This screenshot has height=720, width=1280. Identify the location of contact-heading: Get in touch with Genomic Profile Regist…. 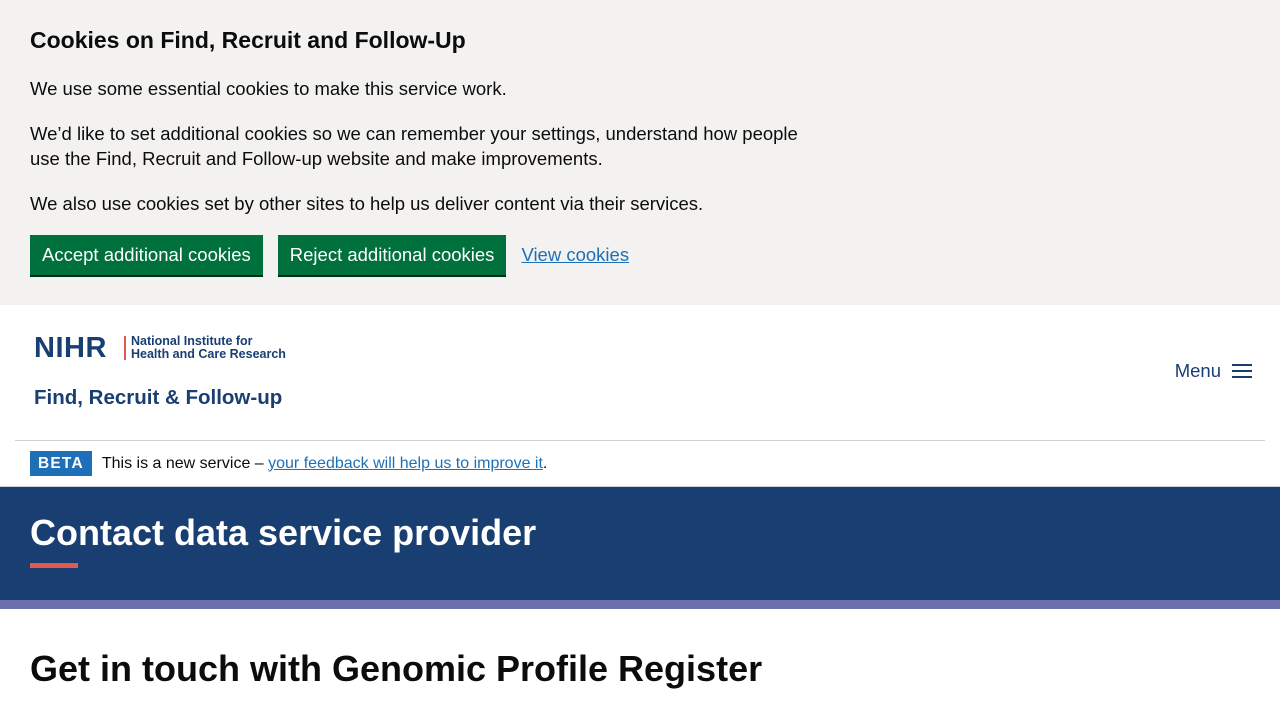
(396, 668).